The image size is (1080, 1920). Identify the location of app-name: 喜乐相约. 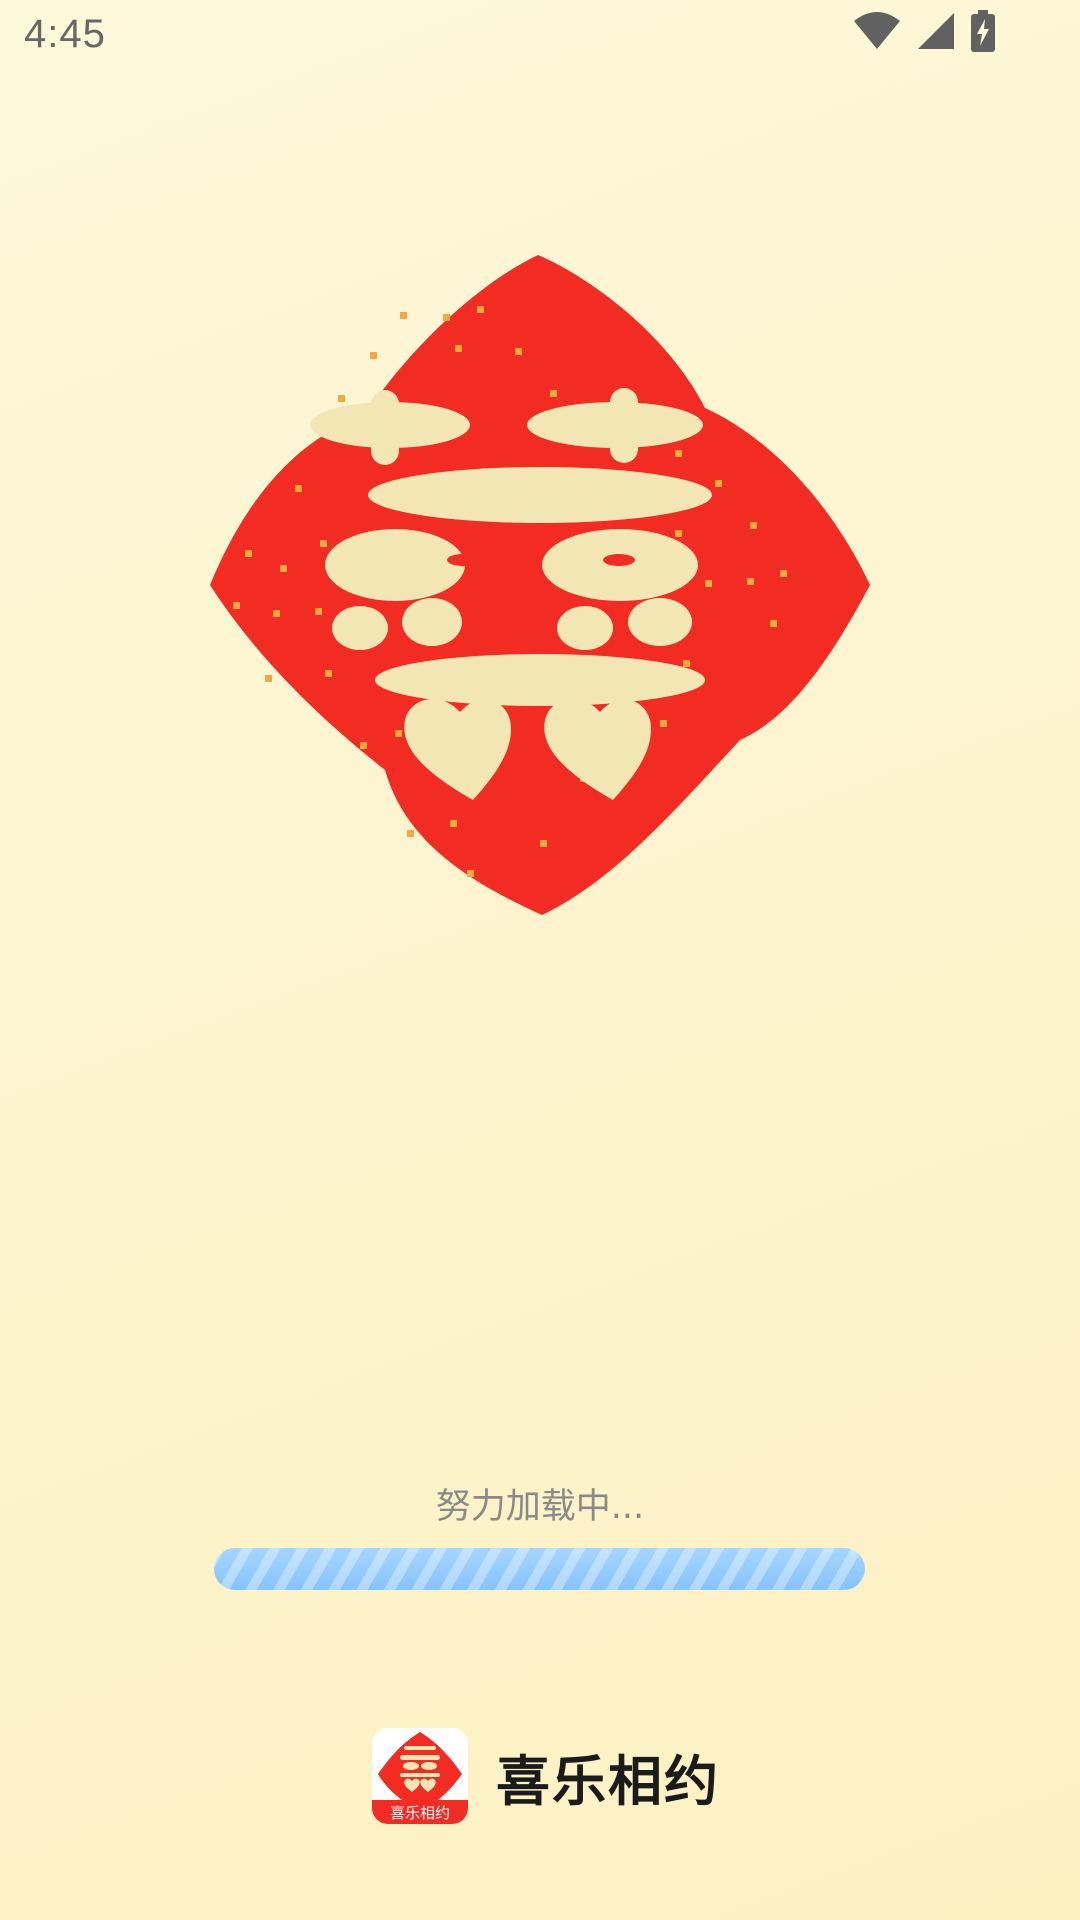
(608, 1781).